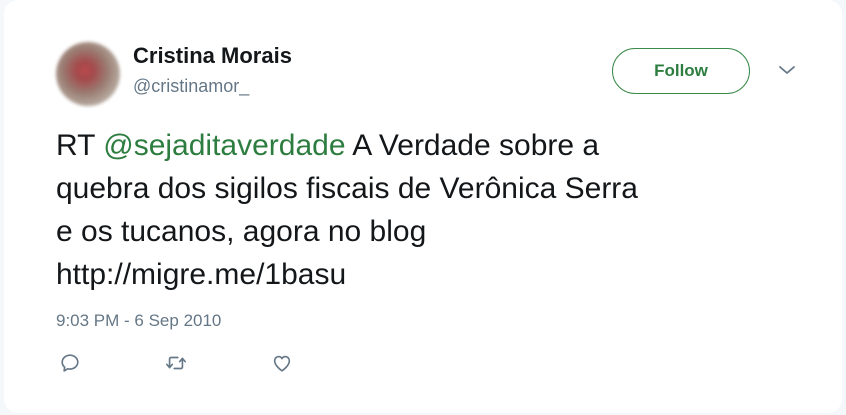 The height and width of the screenshot is (415, 846). I want to click on follow-button: Follow, so click(681, 71).